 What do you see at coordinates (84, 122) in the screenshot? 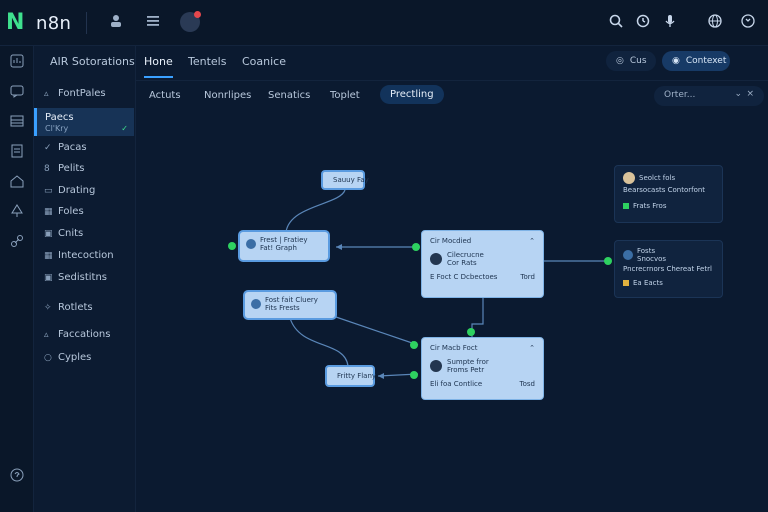
I see `sidebar-item-paecs-active: Paecs Cl'Kry ✓` at bounding box center [84, 122].